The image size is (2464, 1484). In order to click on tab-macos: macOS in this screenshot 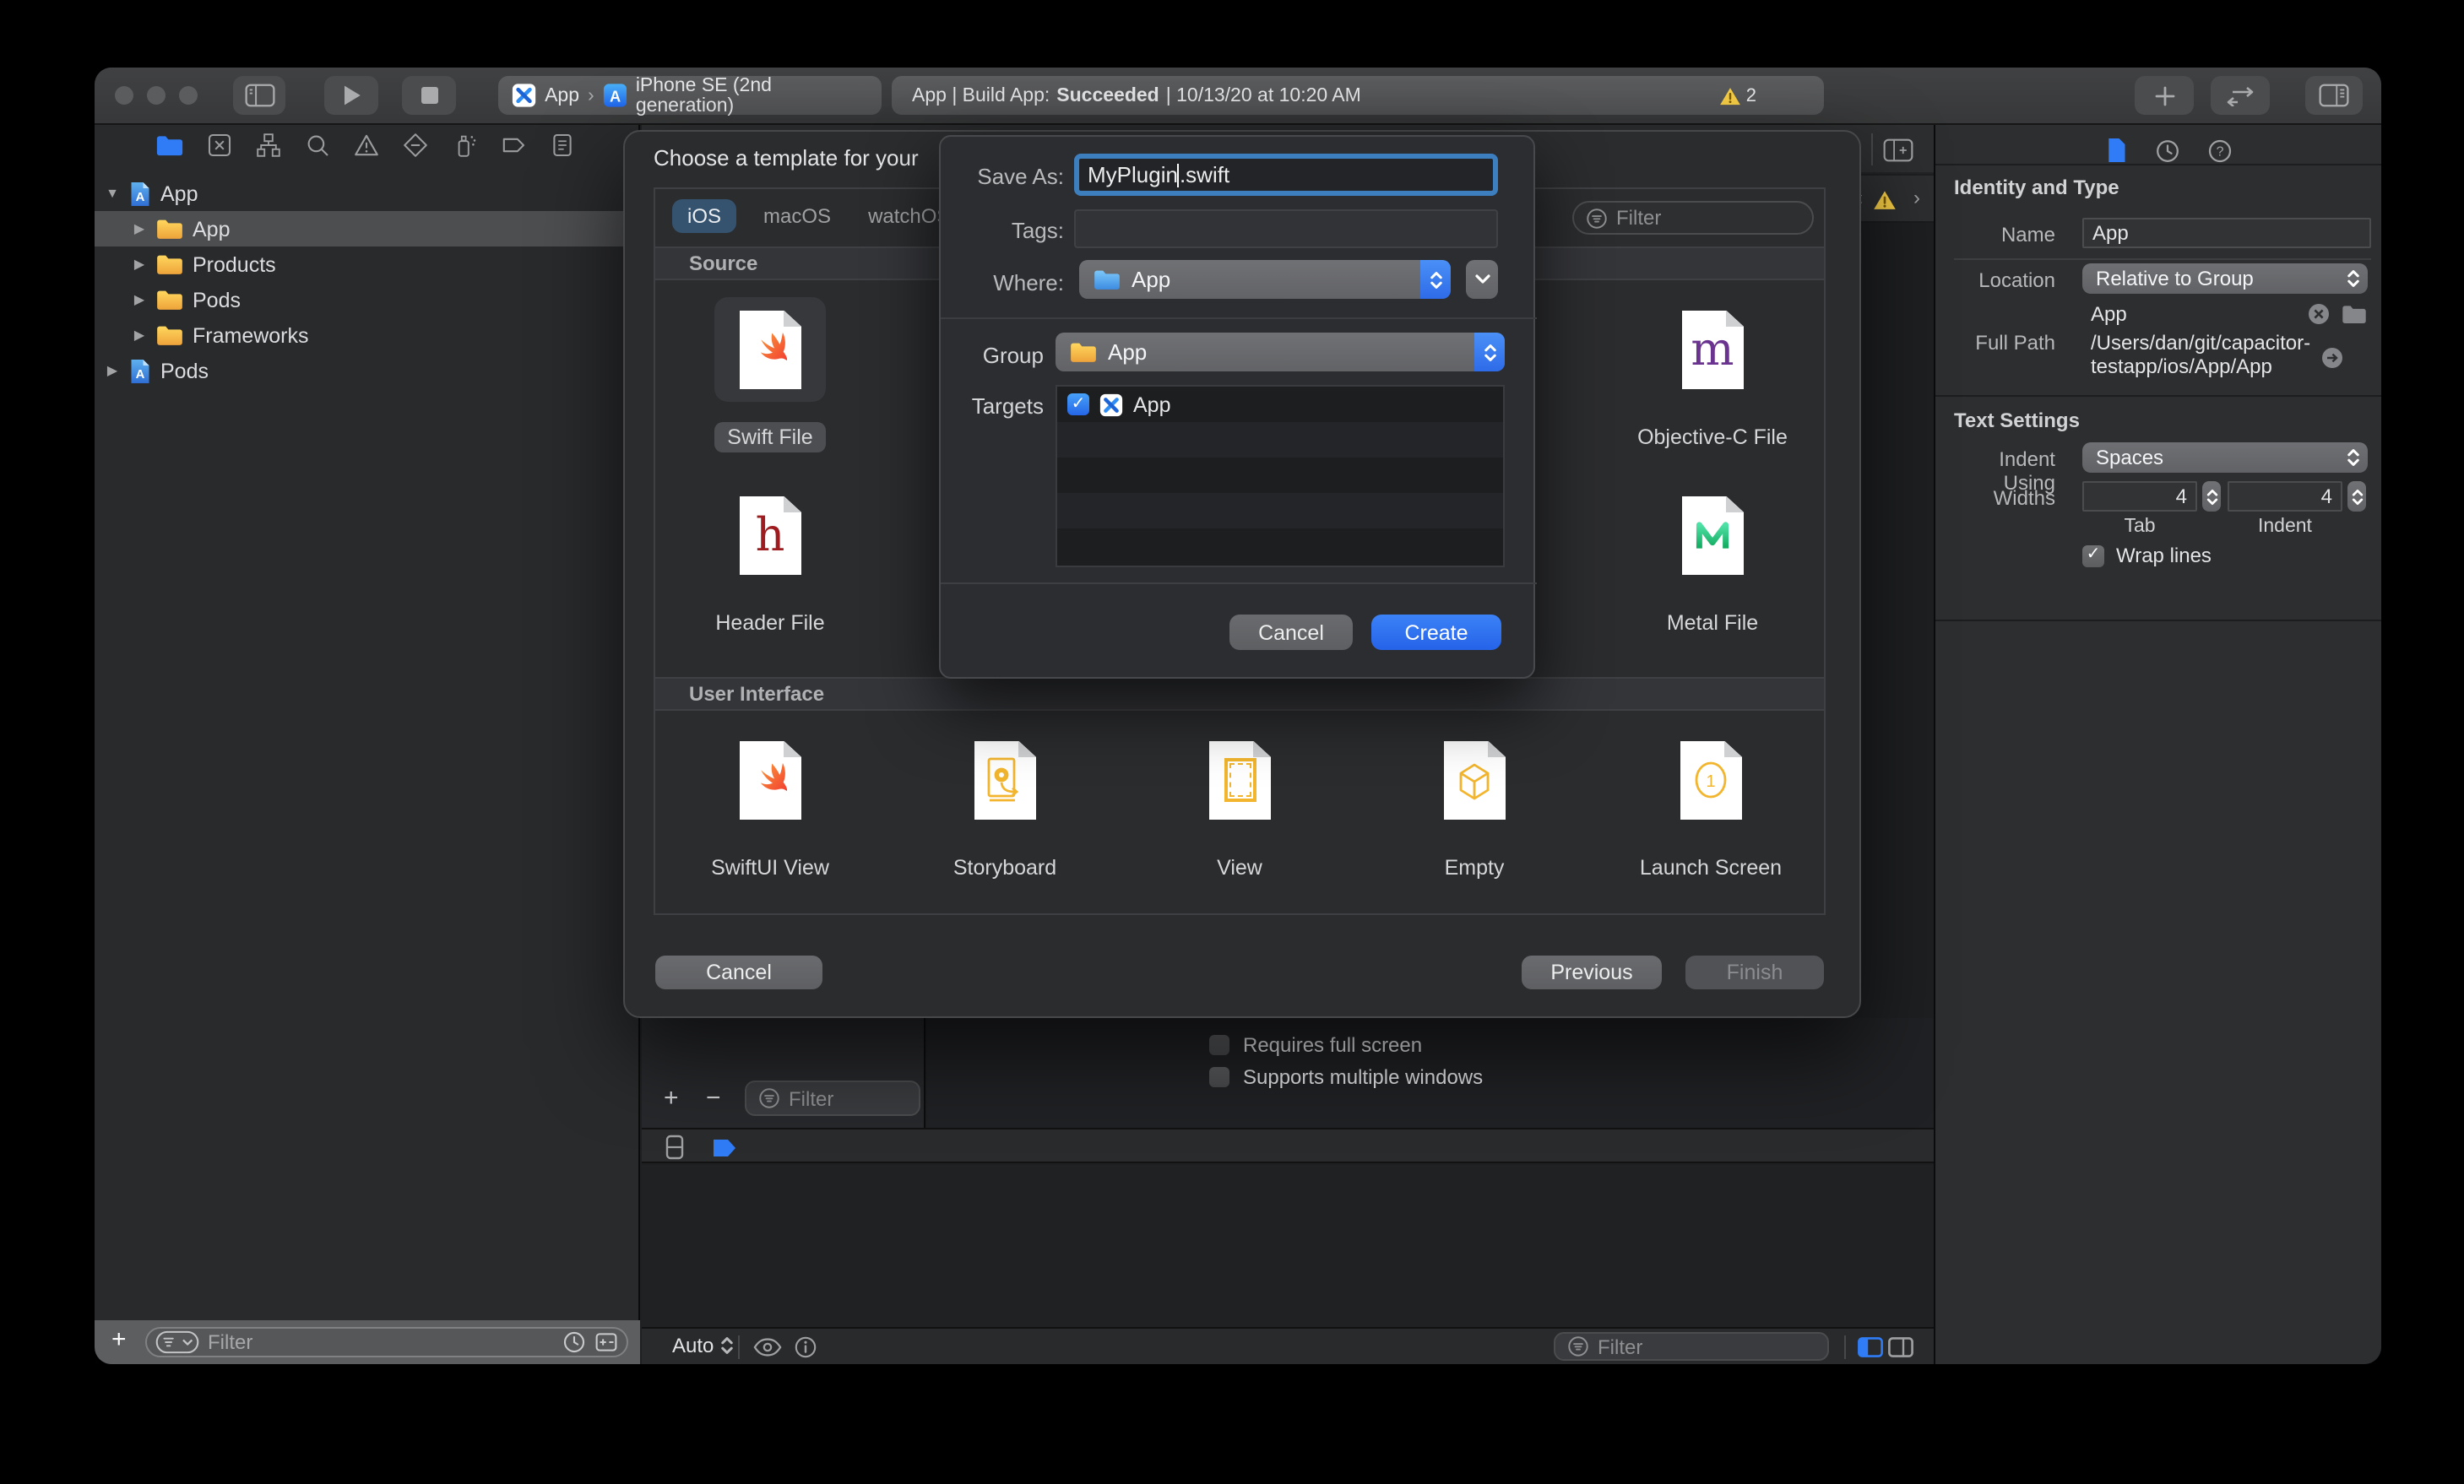, I will do `click(797, 216)`.